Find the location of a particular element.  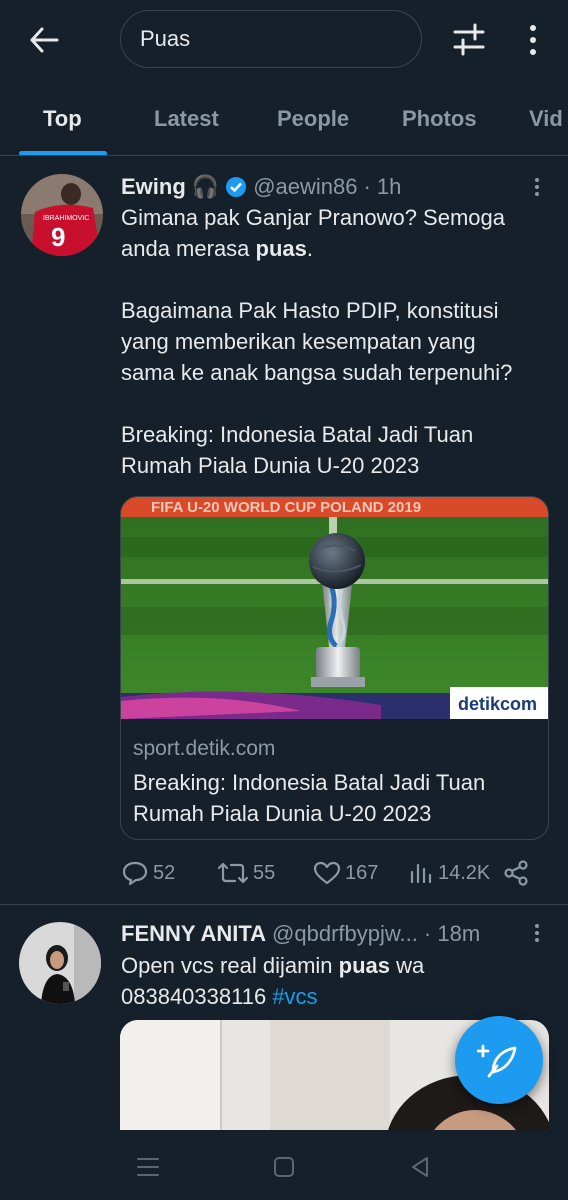

text-segment: 083840338116 is located at coordinates (197, 996).